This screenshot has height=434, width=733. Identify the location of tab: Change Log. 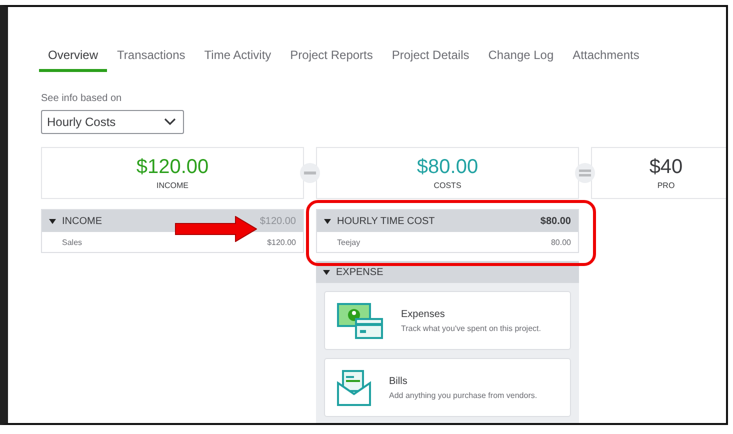
(521, 58).